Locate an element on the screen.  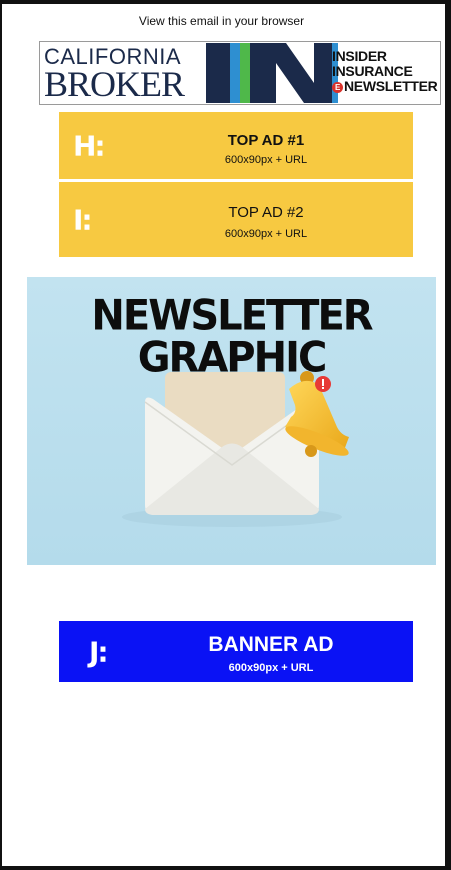
insider-text: INSIDER is located at coordinates (359, 56).